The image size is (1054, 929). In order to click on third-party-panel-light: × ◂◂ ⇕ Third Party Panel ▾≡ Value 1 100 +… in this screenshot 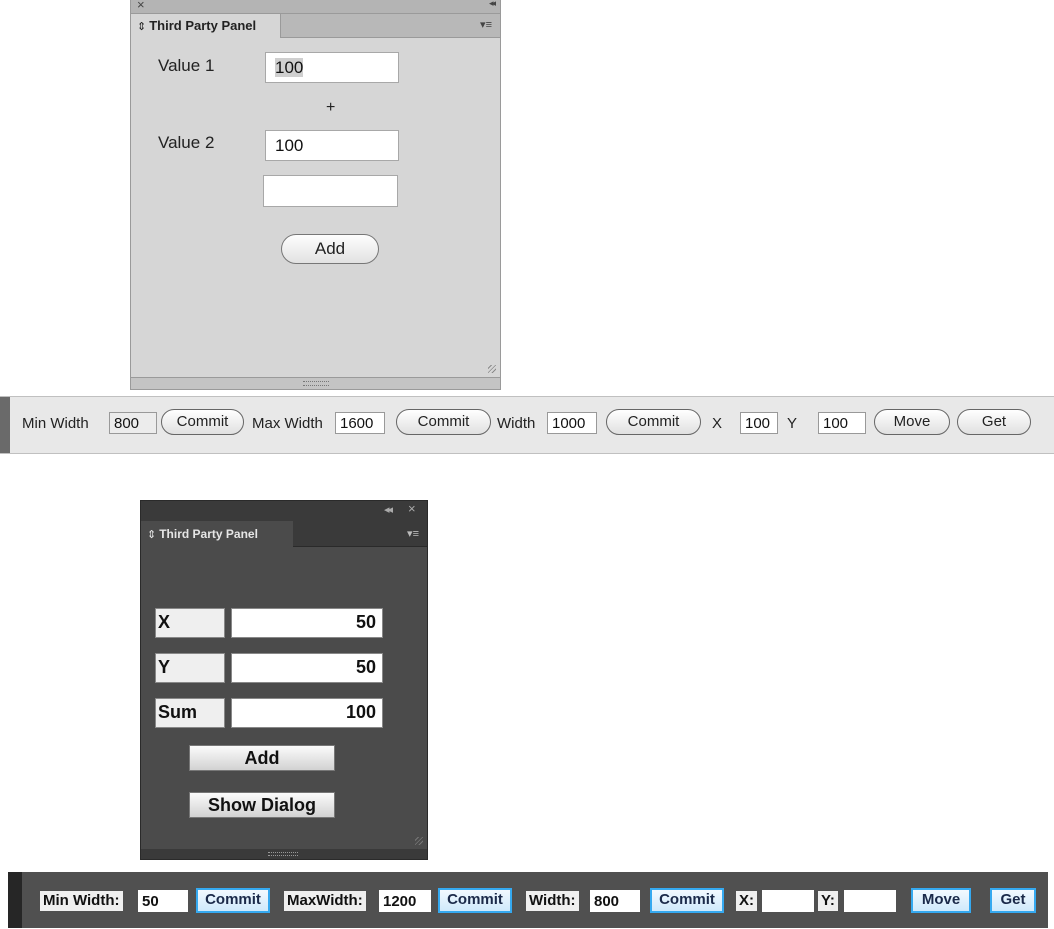, I will do `click(315, 195)`.